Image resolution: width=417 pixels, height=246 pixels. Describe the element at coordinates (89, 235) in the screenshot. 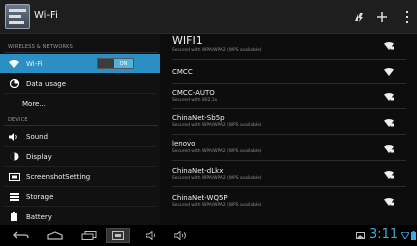

I see `recent-apps-icon` at that location.